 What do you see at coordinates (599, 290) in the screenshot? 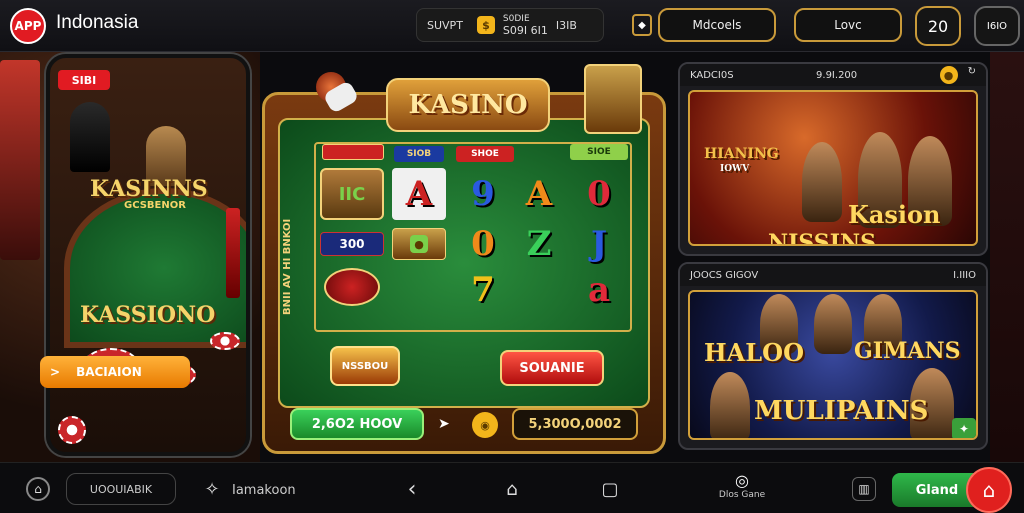
I see `reel-symbol-a3: a` at bounding box center [599, 290].